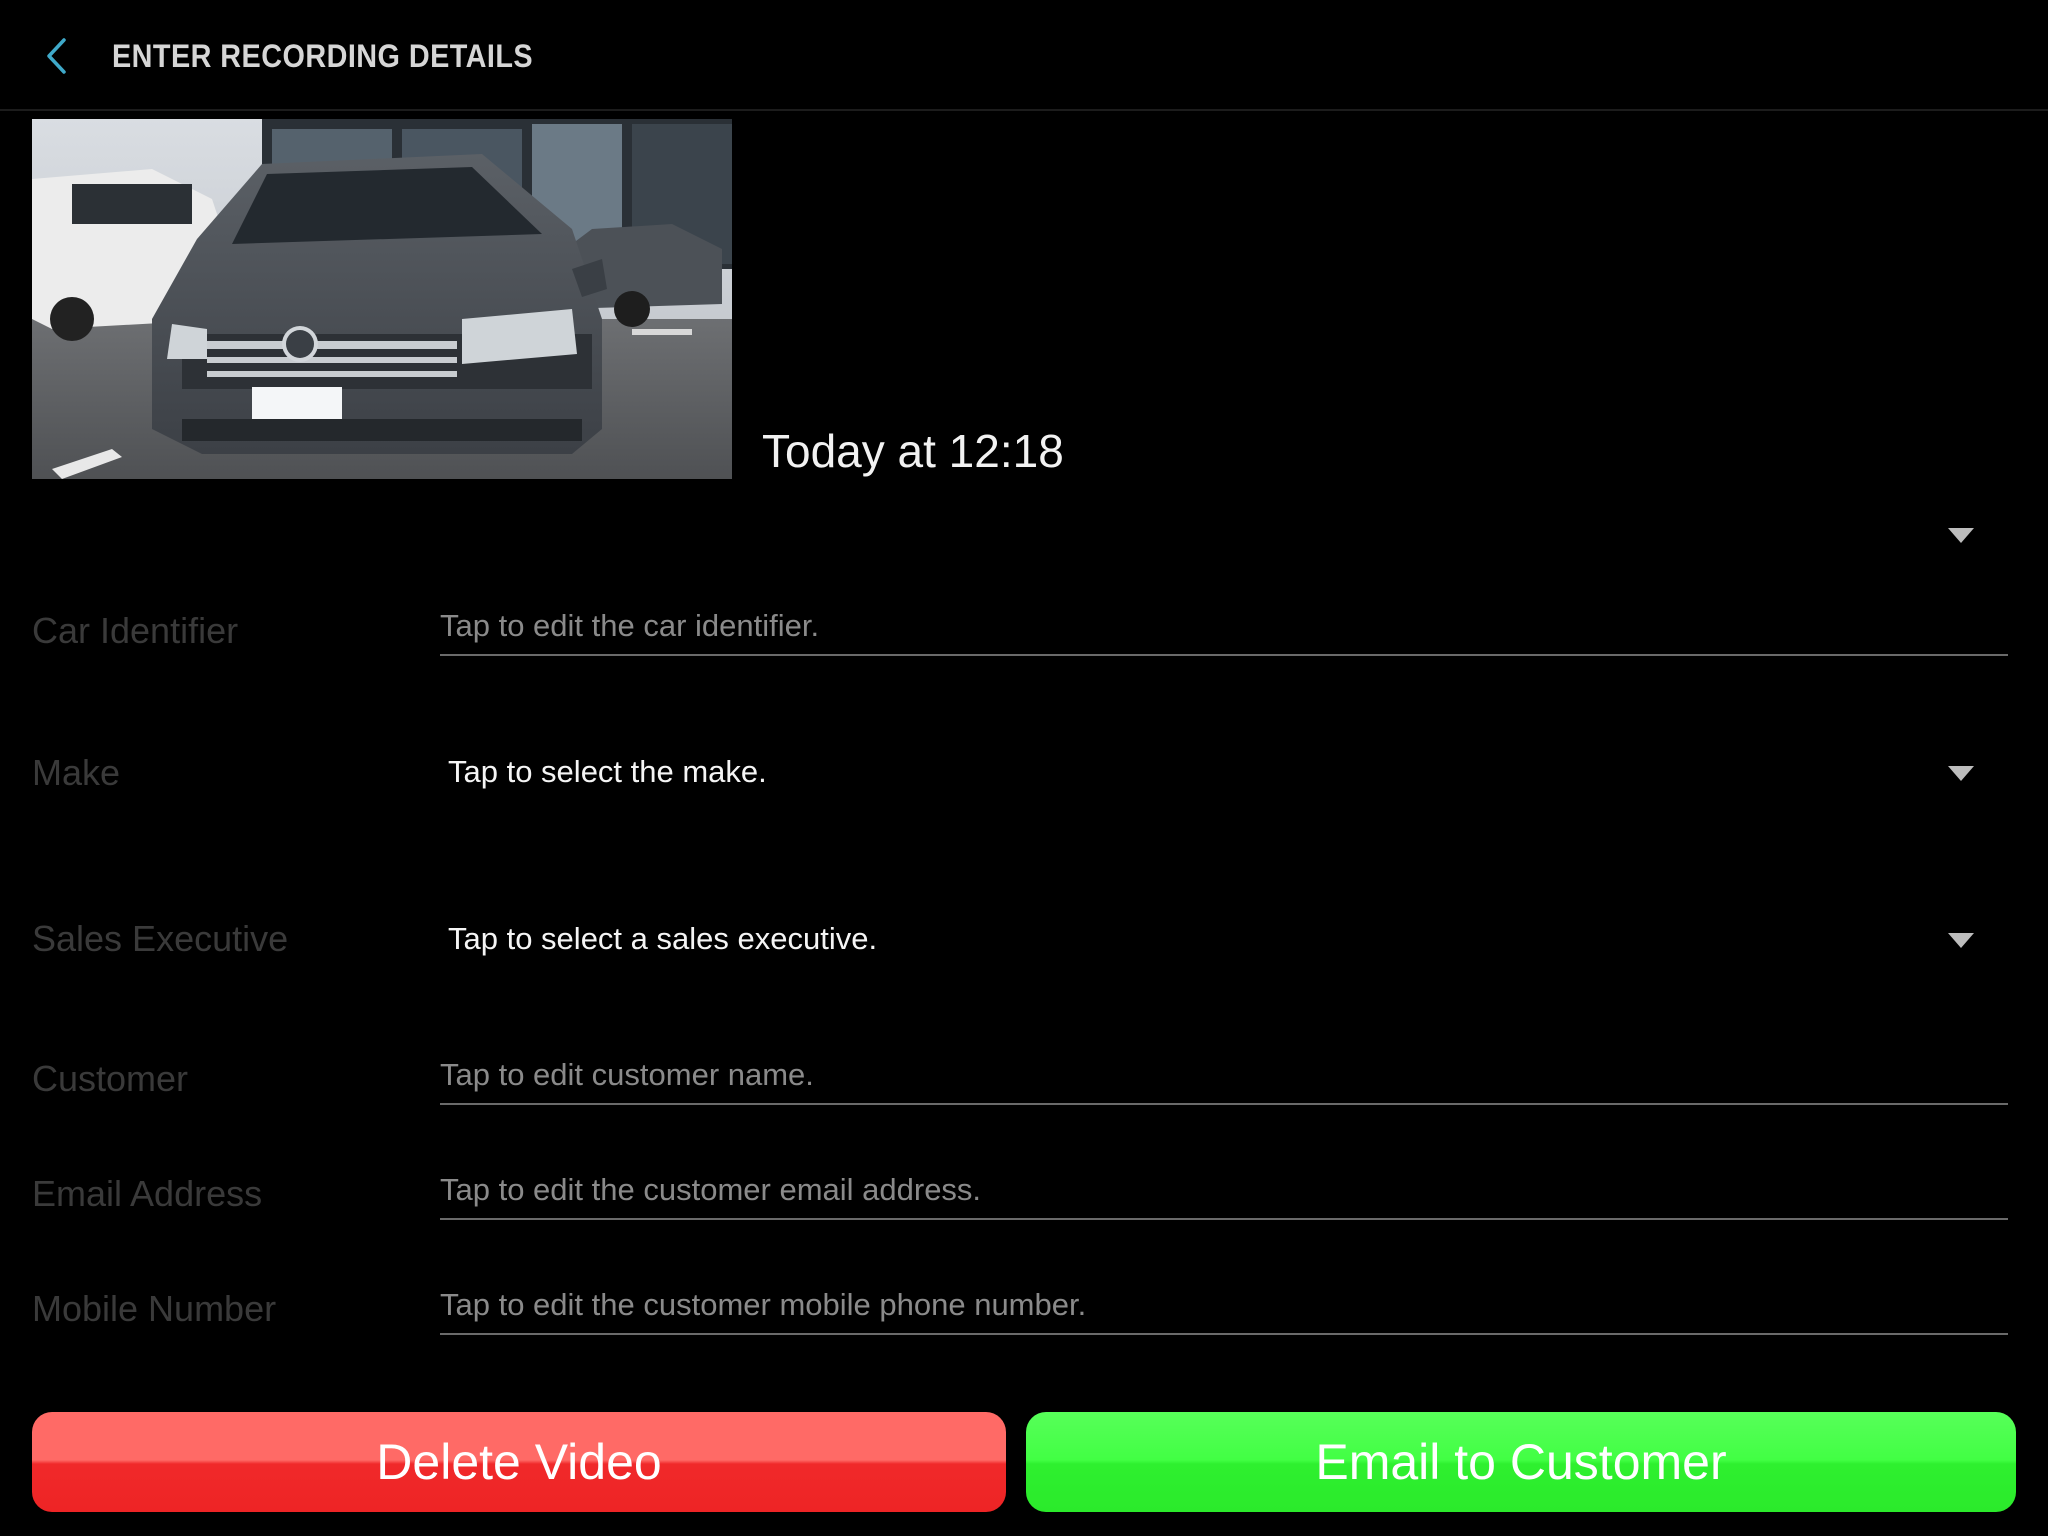 Image resolution: width=2048 pixels, height=1536 pixels. Describe the element at coordinates (1224, 773) in the screenshot. I see `make-select: Tap to select the make.` at that location.